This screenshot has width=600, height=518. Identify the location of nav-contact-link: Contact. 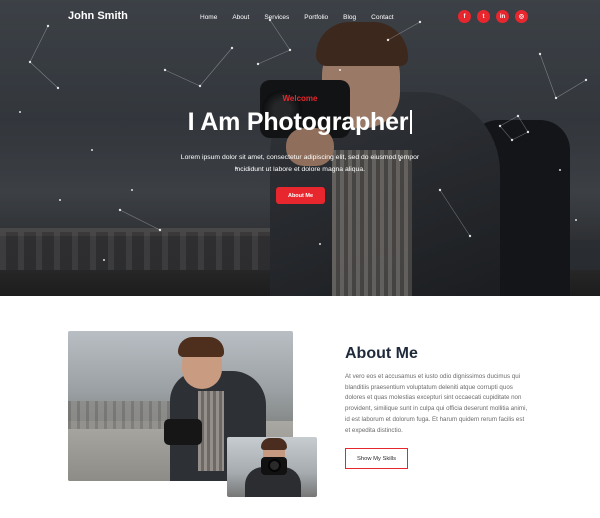
(382, 17).